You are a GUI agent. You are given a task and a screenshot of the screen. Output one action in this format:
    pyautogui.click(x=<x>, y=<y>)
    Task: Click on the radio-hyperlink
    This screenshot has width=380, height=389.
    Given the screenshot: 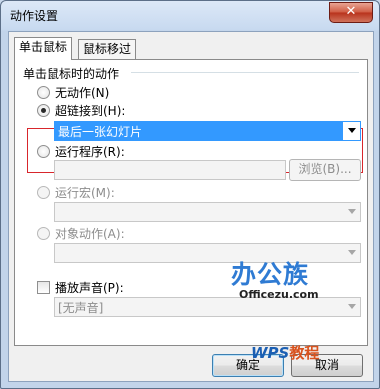 What is the action you would take?
    pyautogui.click(x=43, y=110)
    